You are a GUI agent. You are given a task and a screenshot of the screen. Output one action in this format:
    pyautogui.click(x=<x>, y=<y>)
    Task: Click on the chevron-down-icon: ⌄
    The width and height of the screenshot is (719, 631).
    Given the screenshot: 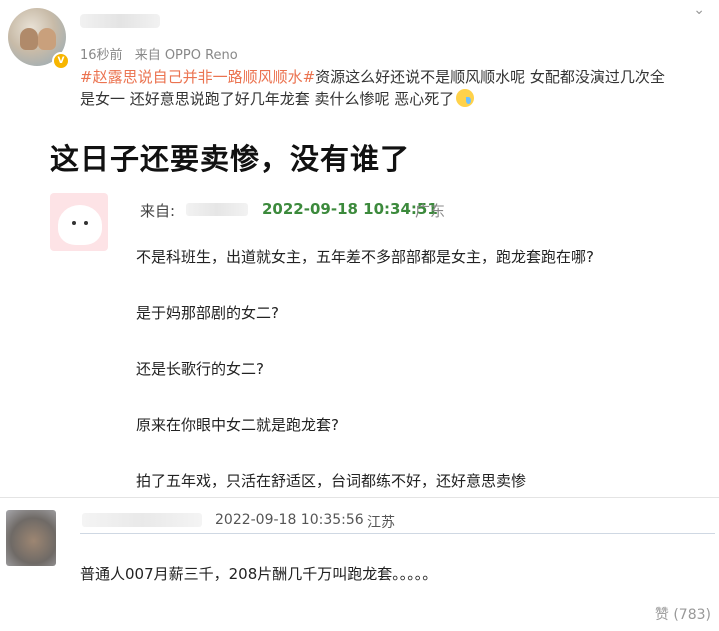 What is the action you would take?
    pyautogui.click(x=699, y=10)
    